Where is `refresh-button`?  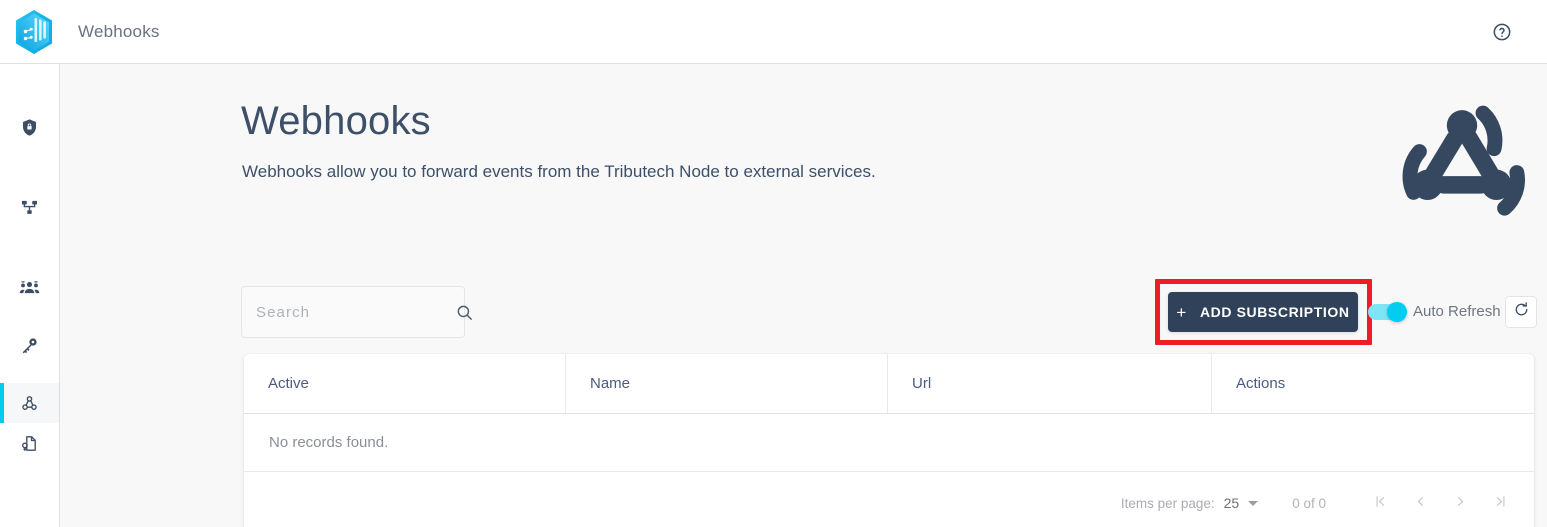
refresh-button is located at coordinates (1521, 312).